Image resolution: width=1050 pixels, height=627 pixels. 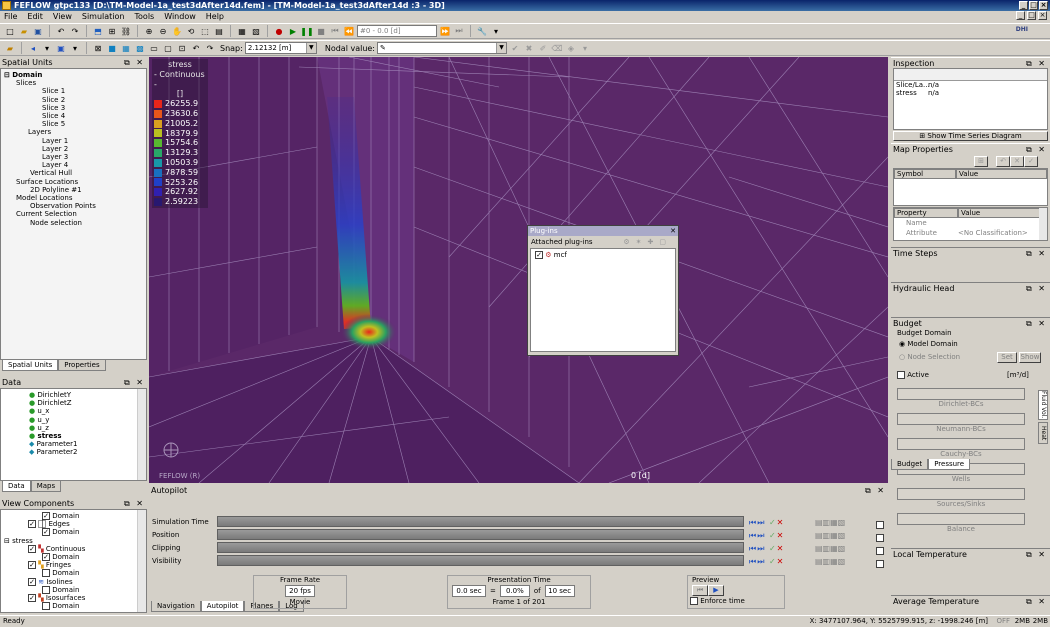 I want to click on snap-field: 2.12132 [m] ▼, so click(x=280, y=48).